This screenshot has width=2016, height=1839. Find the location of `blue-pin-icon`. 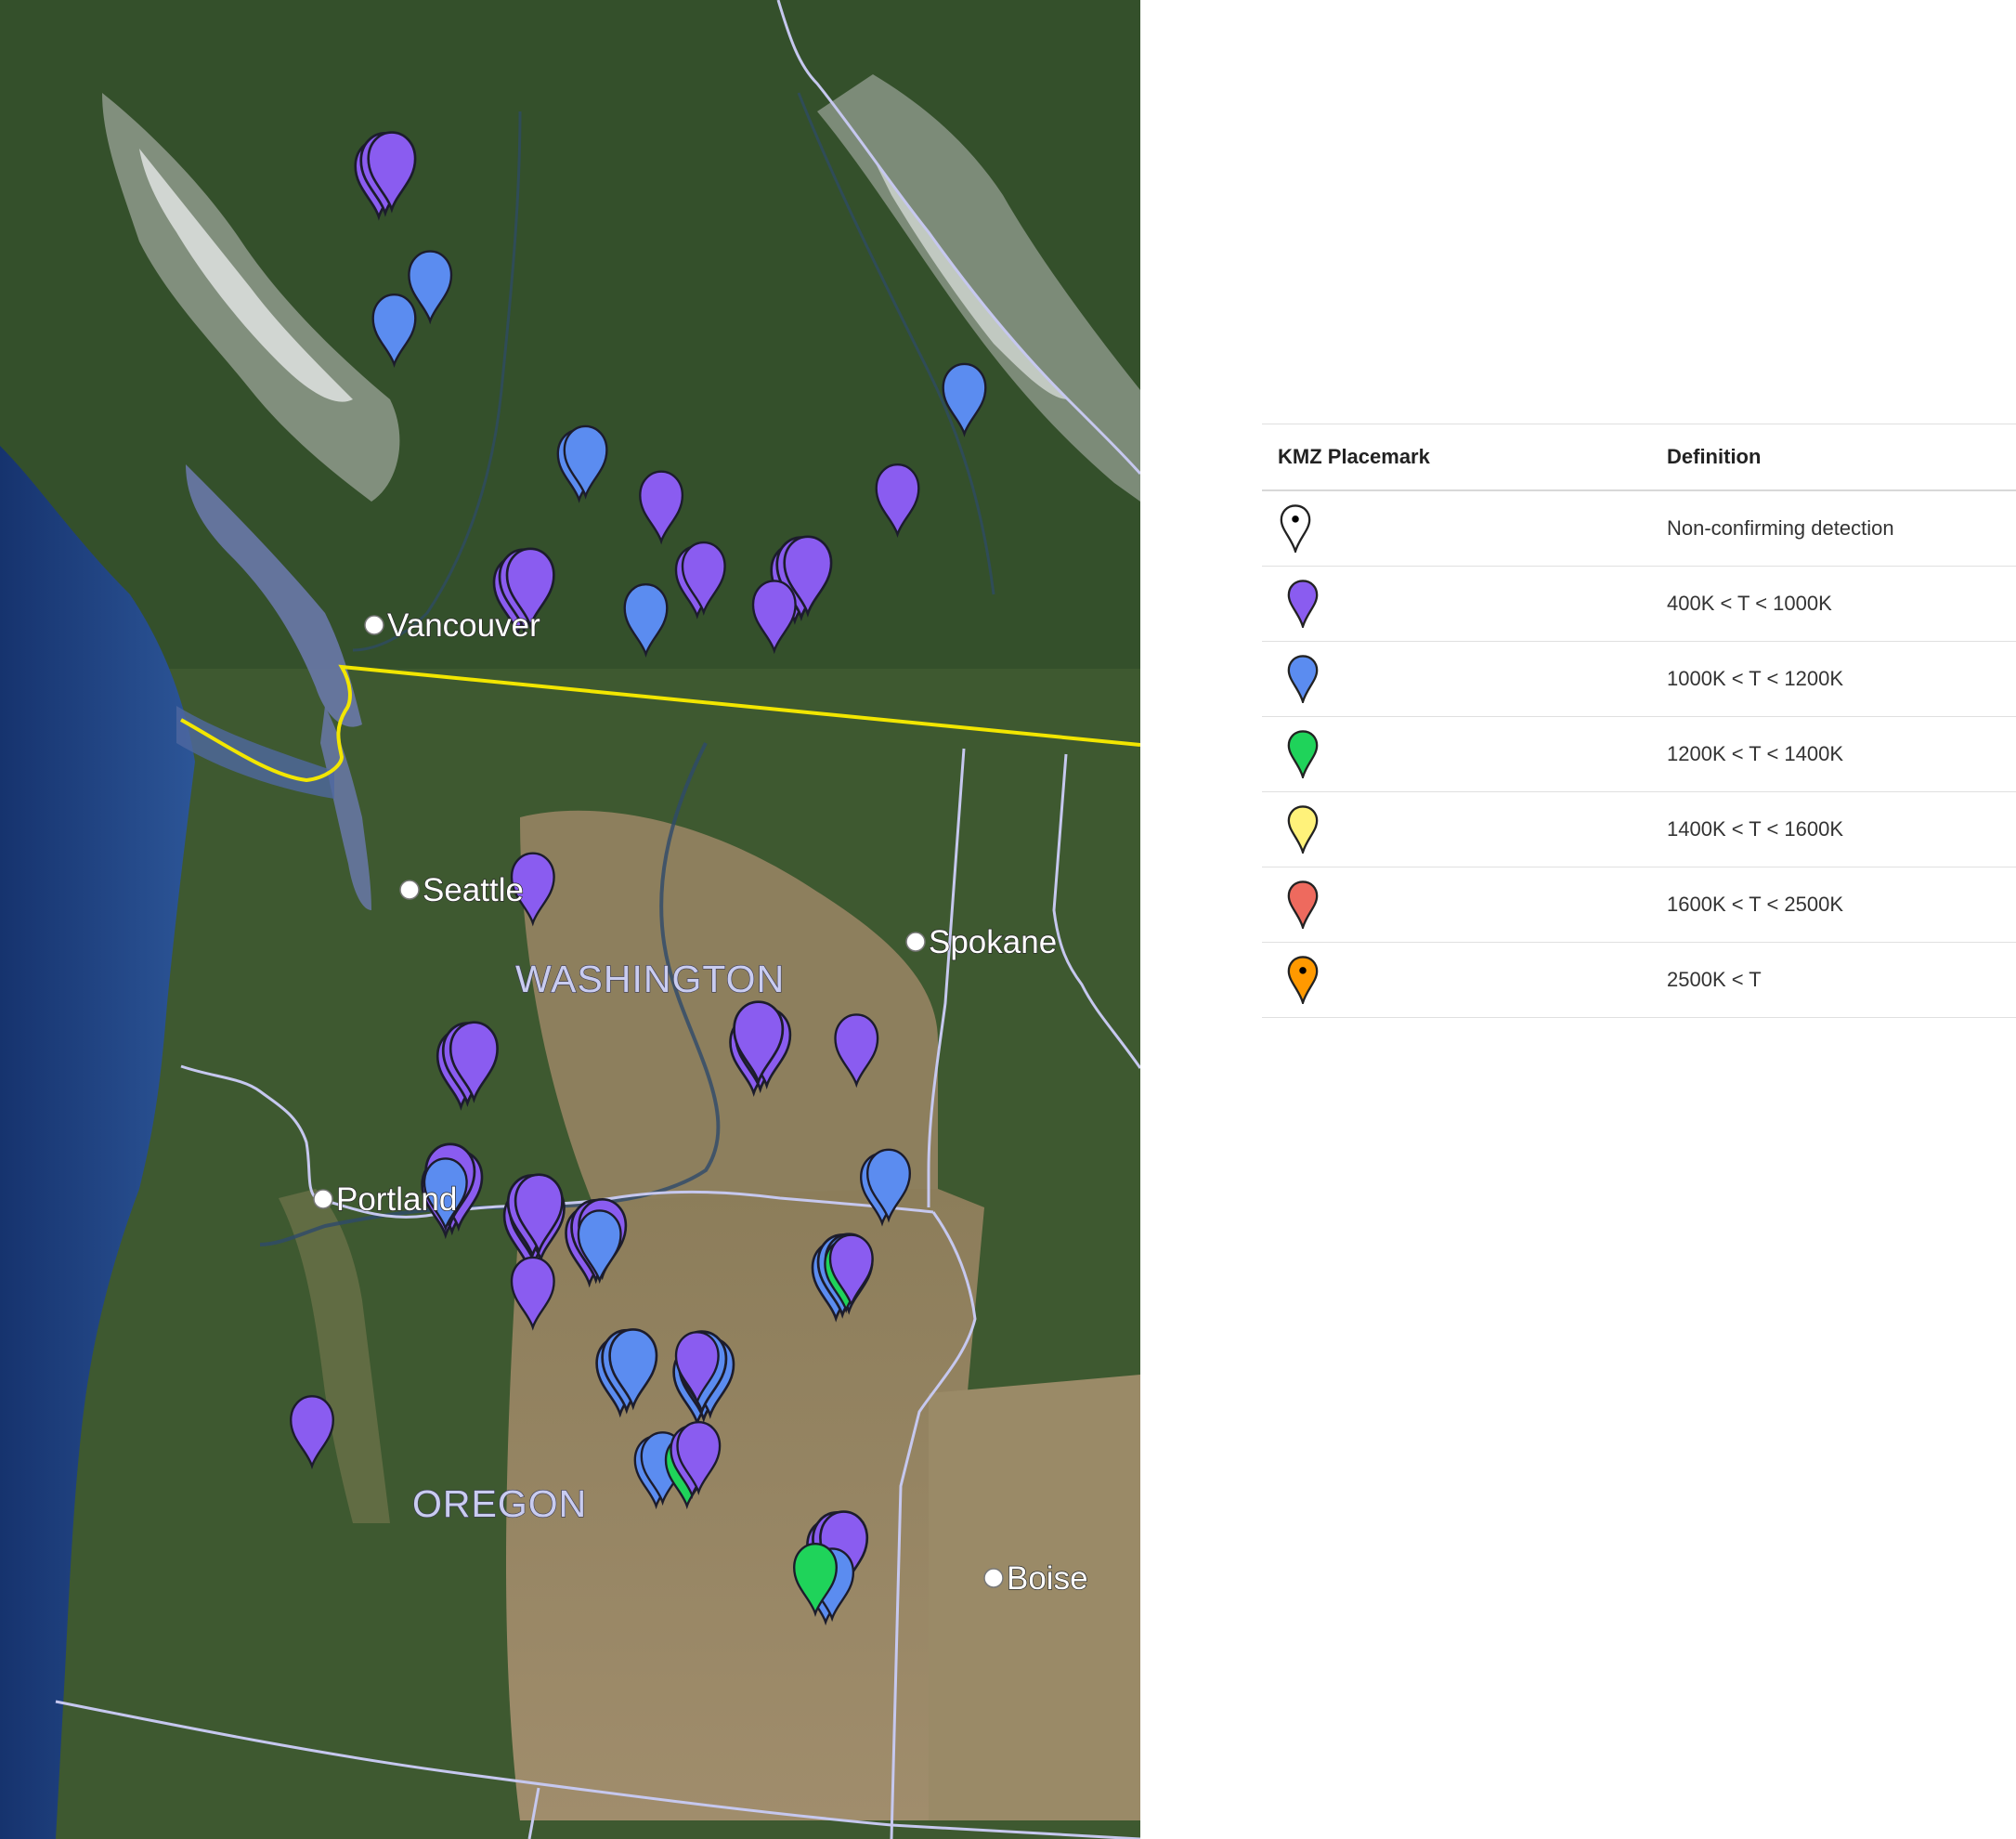

blue-pin-icon is located at coordinates (1303, 679).